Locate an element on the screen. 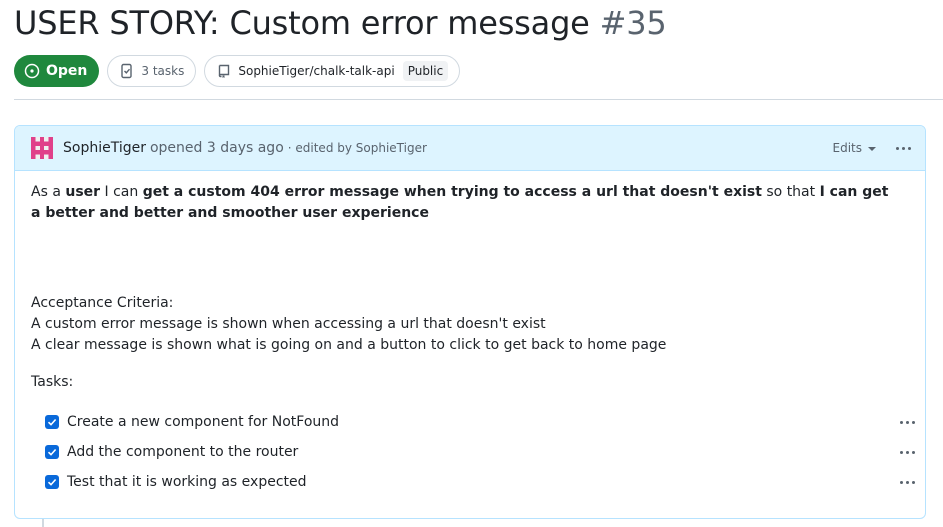  comment-header-actions: Edits is located at coordinates (879, 148).